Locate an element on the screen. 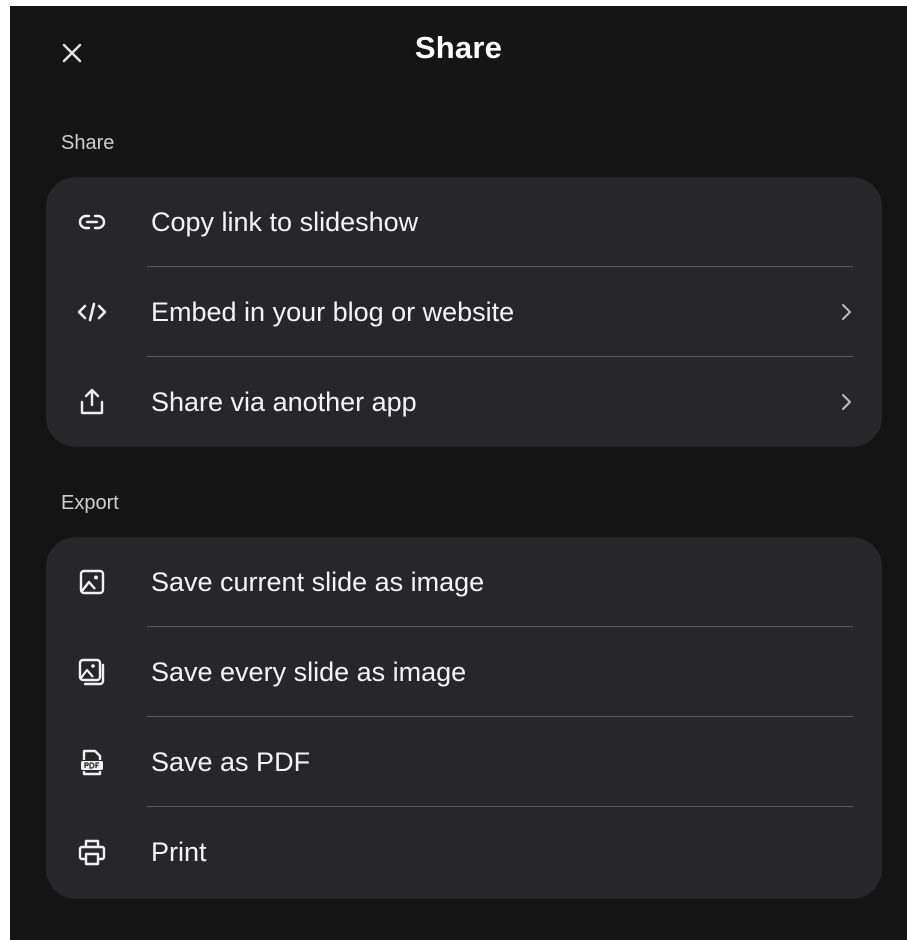  share-via-app-label: Share via another app is located at coordinates (284, 401).